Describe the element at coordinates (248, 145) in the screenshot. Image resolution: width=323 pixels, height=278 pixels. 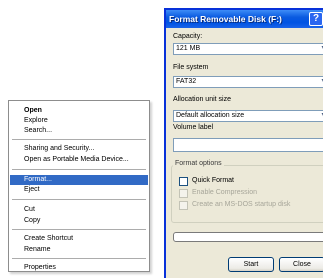
I see `volume-label-input` at that location.